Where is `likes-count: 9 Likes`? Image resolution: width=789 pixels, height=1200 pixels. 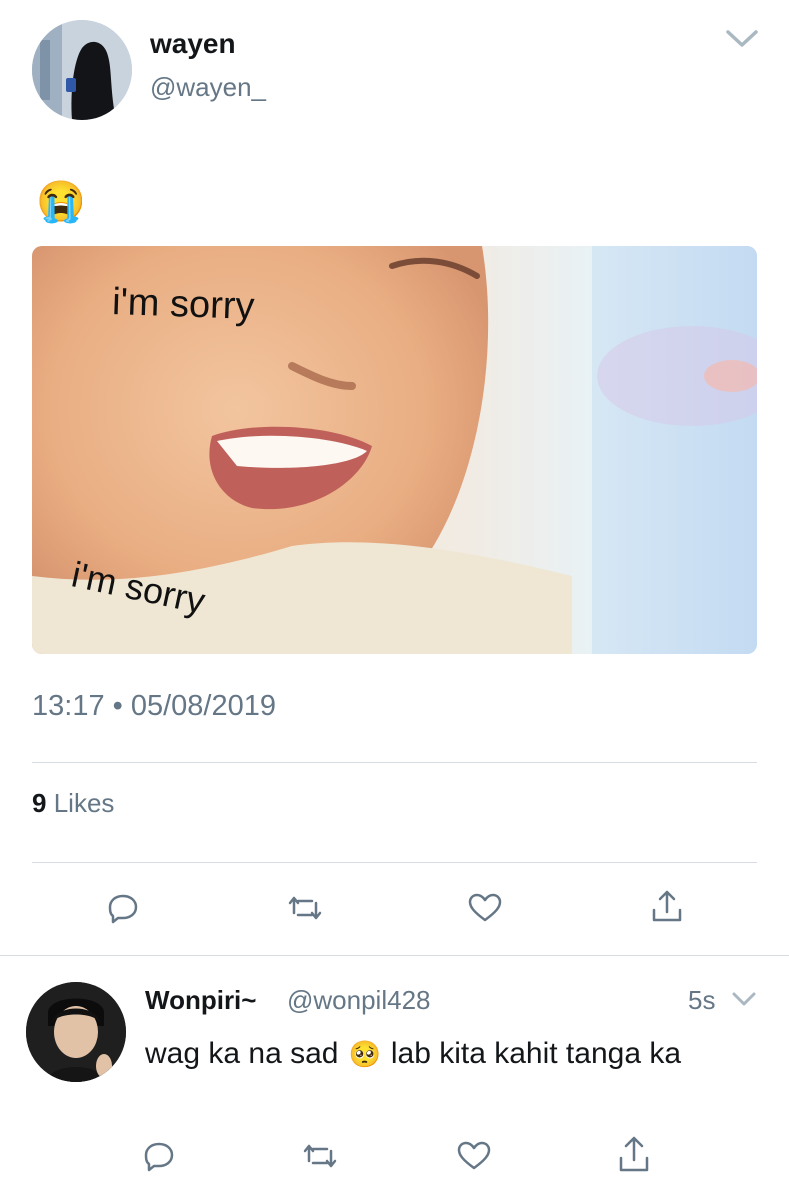 likes-count: 9 Likes is located at coordinates (73, 803).